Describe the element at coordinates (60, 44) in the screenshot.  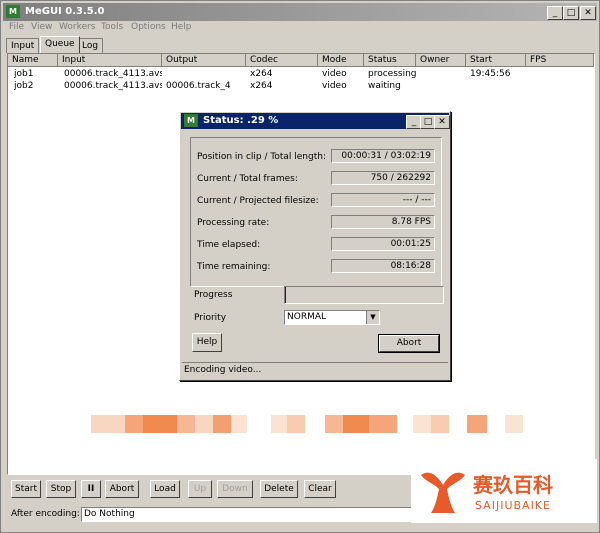
I see `tab-queue: Queue` at that location.